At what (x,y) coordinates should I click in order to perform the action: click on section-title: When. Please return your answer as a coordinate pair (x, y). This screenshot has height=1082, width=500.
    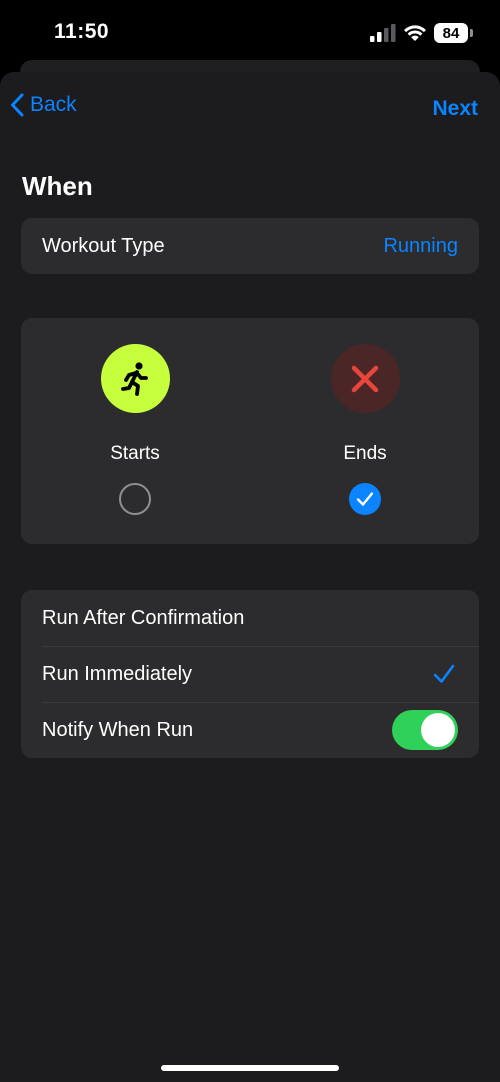
    Looking at the image, I should click on (57, 186).